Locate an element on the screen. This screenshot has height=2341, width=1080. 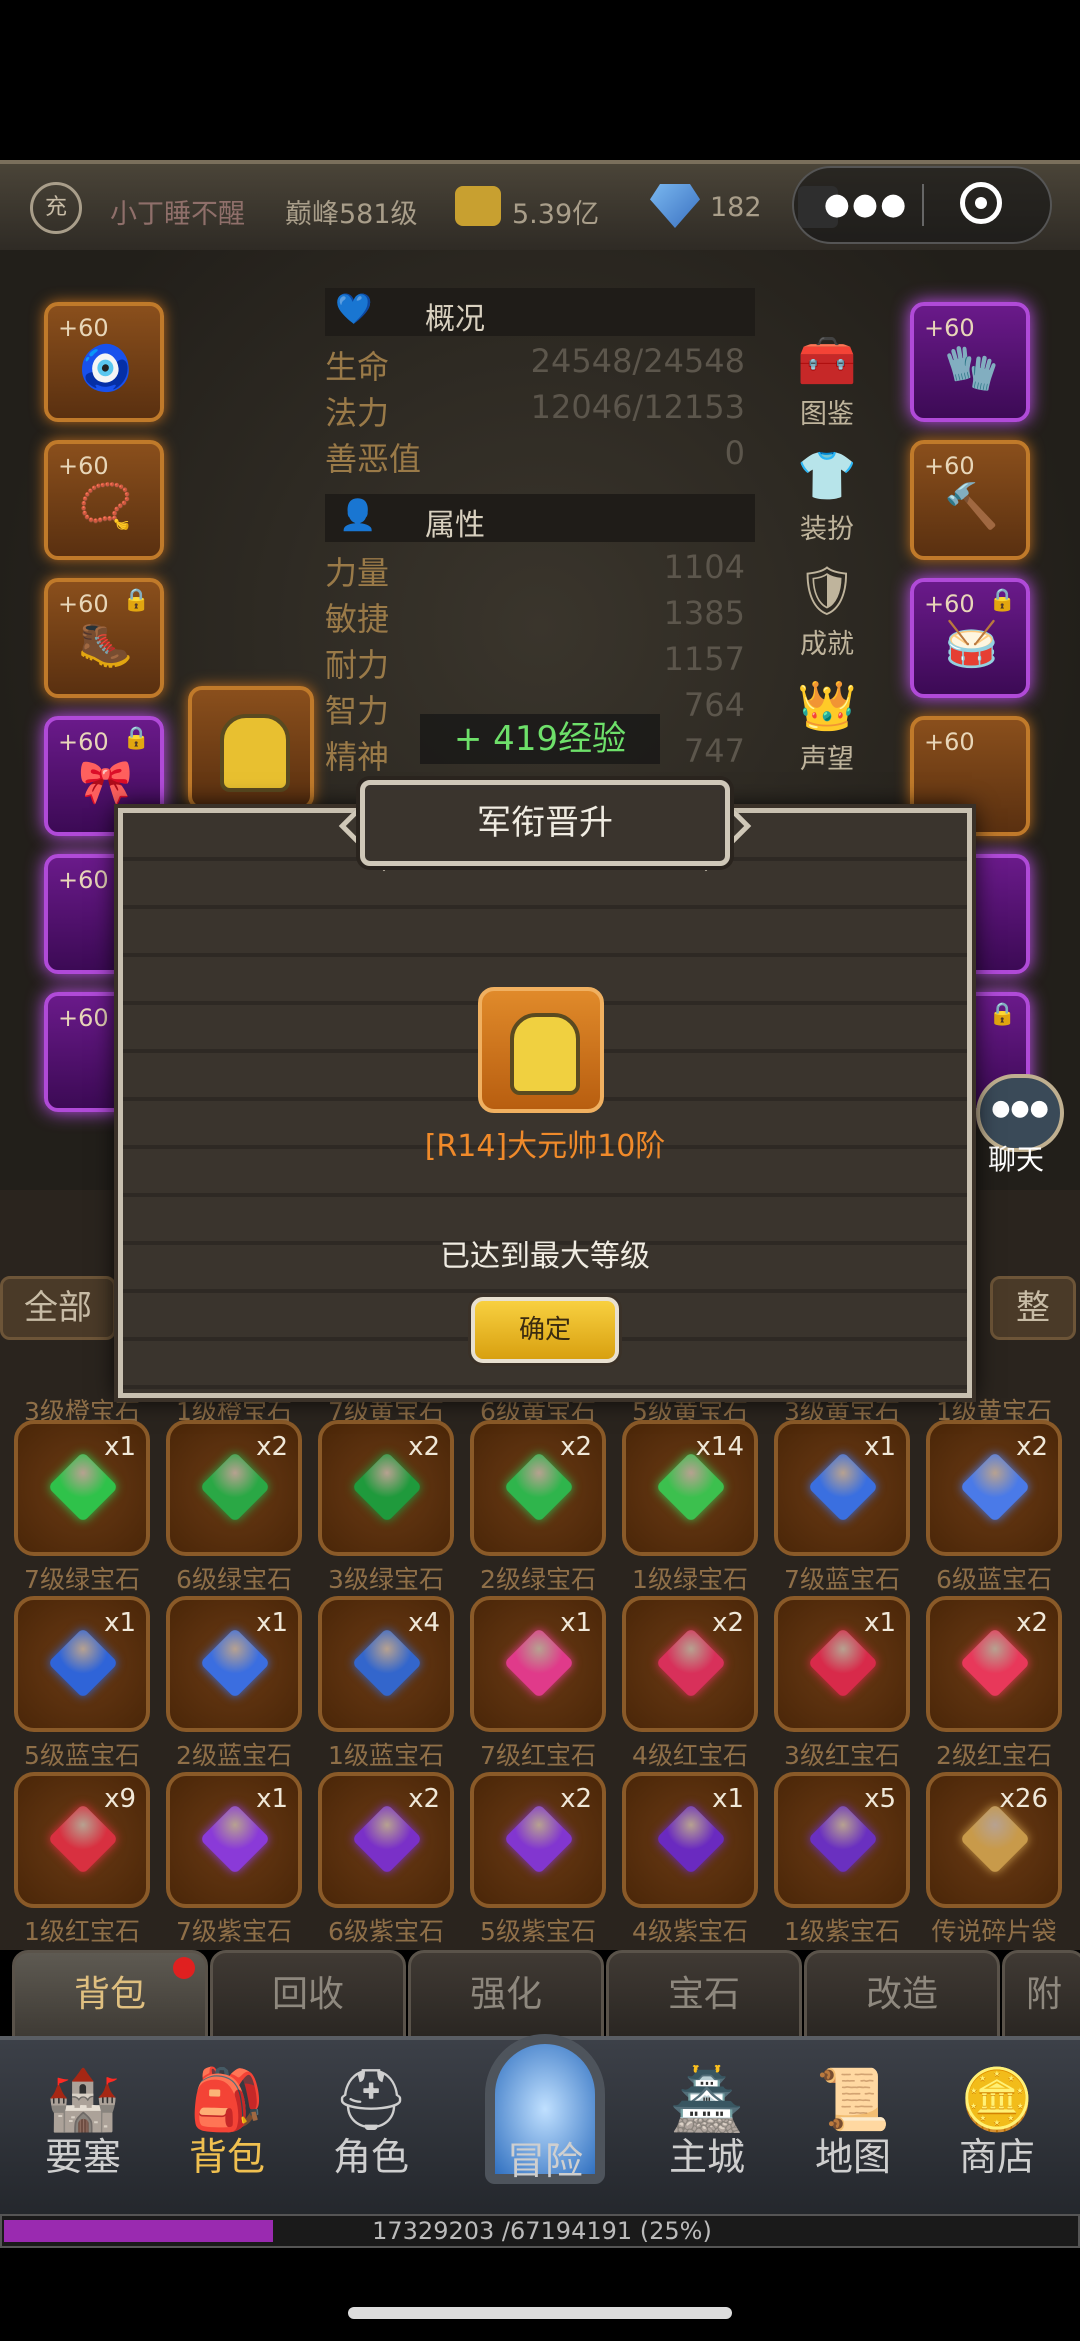
rank-icon-frame is located at coordinates (541, 1050).